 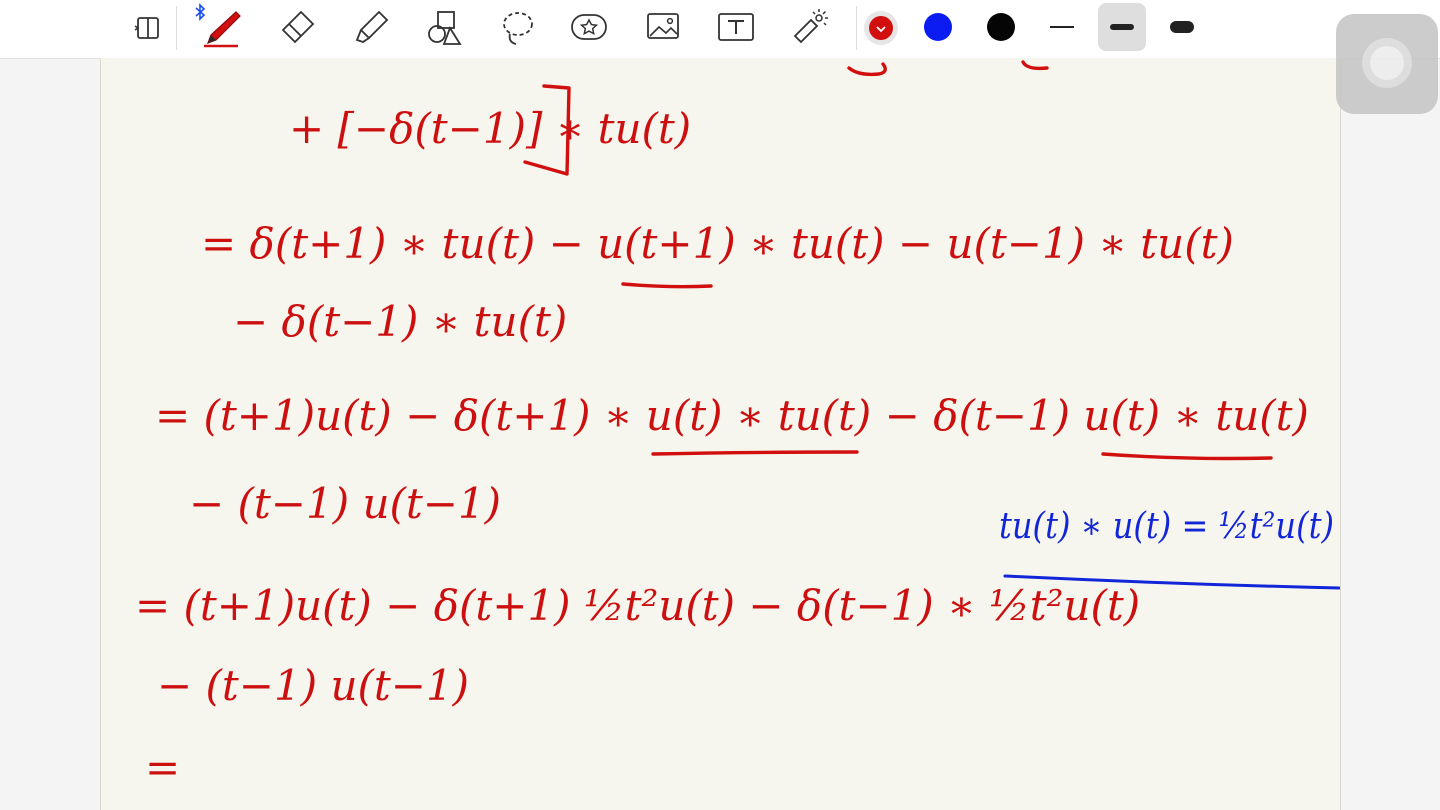 I want to click on sticker-tool-button, so click(x=589, y=27).